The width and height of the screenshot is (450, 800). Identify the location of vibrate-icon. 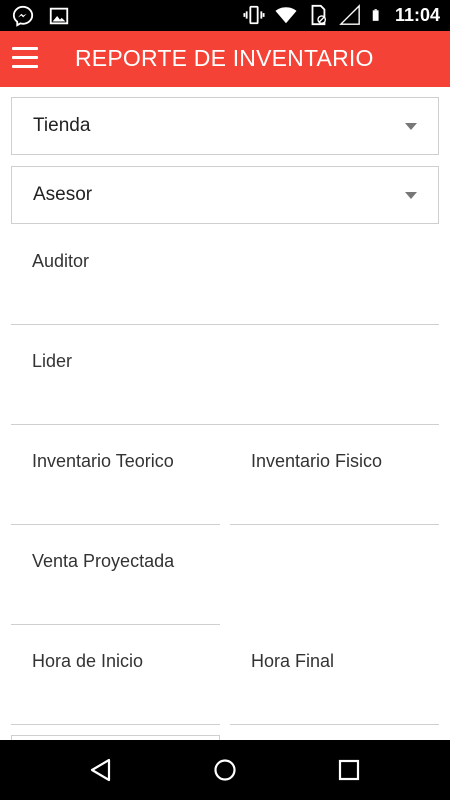
(254, 15).